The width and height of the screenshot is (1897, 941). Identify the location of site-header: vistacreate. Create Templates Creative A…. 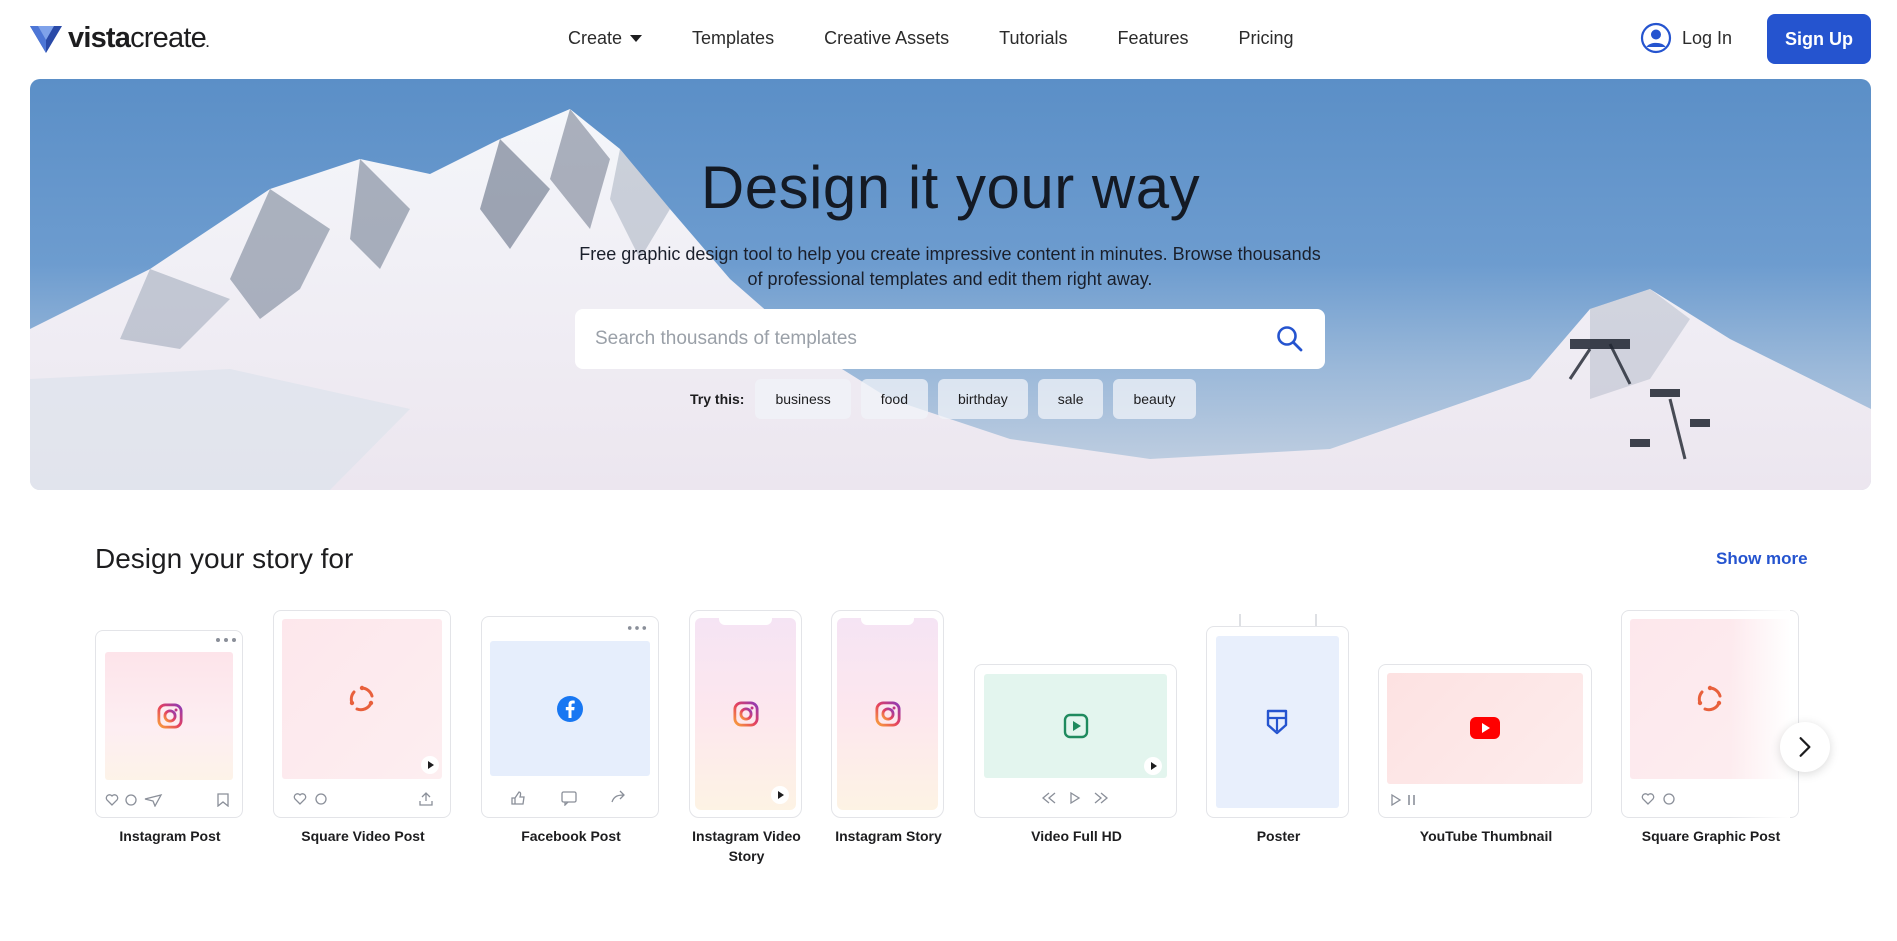
(948, 39).